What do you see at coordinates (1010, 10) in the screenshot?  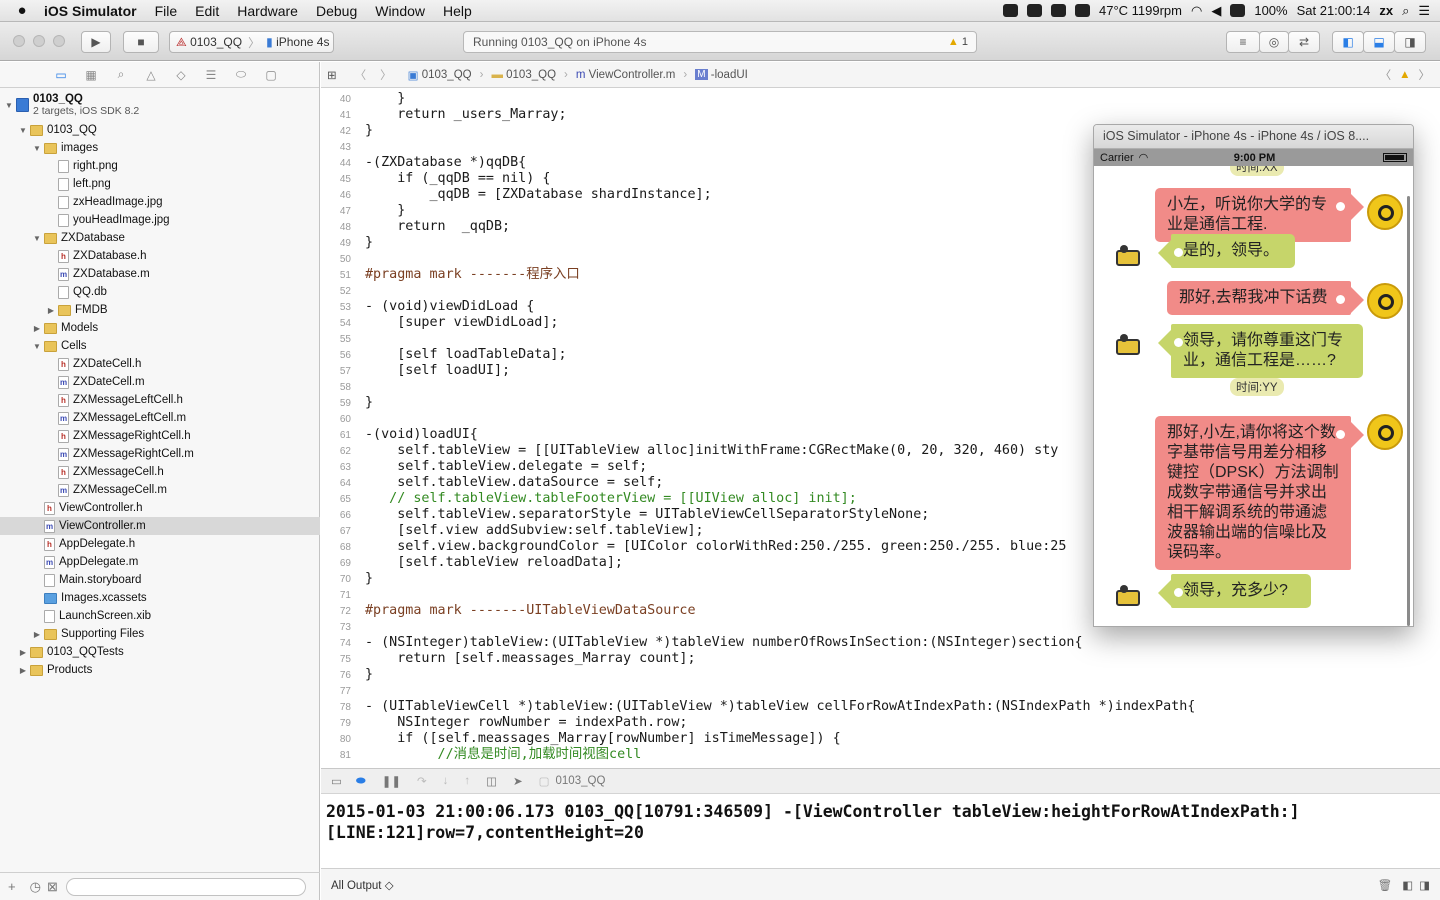 I see `qq-status-icon` at bounding box center [1010, 10].